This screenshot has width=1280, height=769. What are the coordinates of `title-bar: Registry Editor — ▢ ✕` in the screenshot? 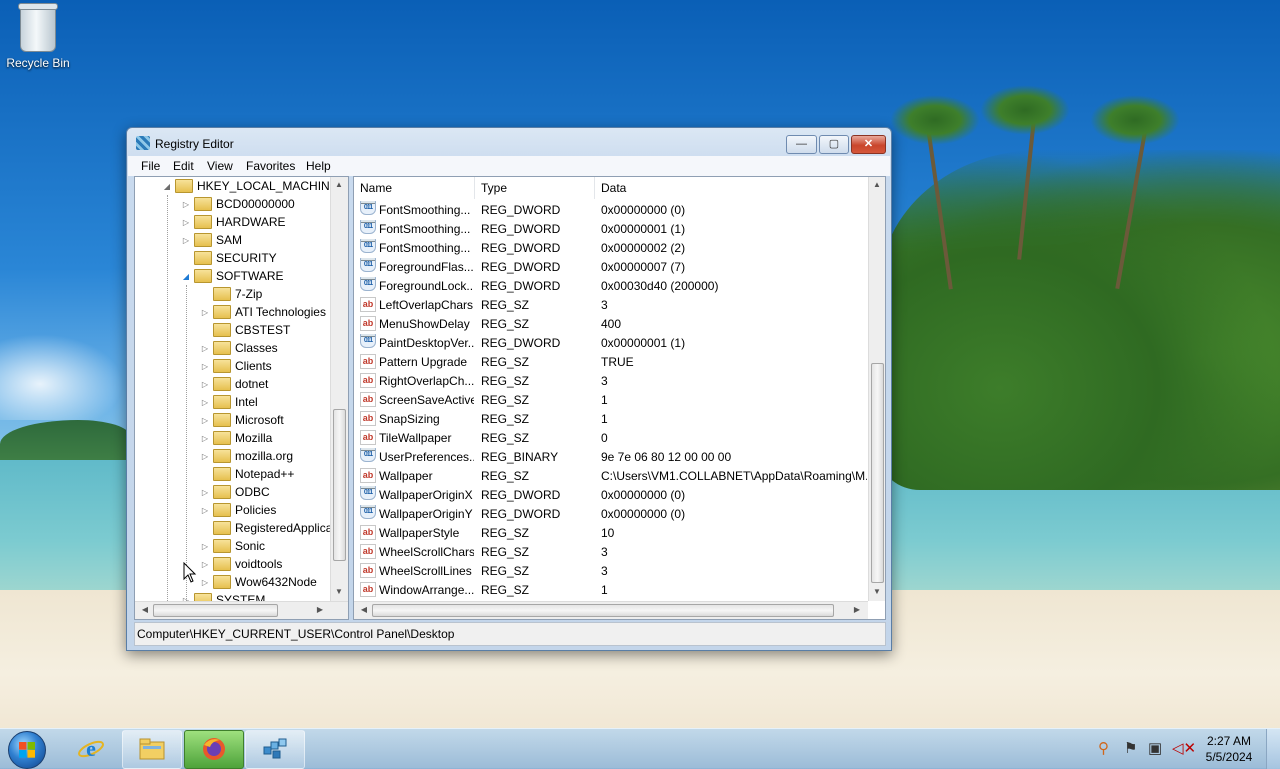 It's located at (509, 142).